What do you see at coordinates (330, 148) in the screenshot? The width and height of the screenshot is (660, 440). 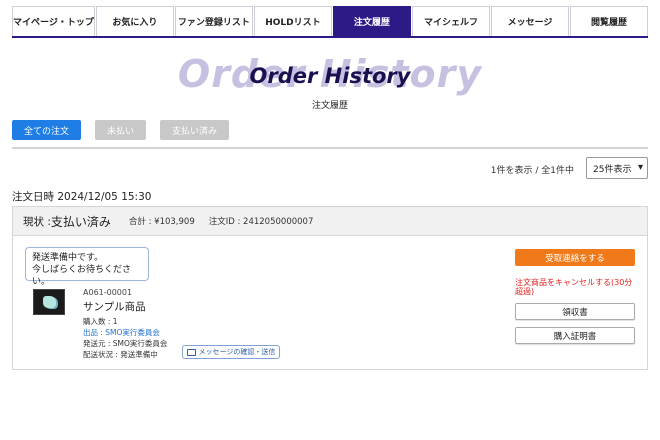 I see `divider` at bounding box center [330, 148].